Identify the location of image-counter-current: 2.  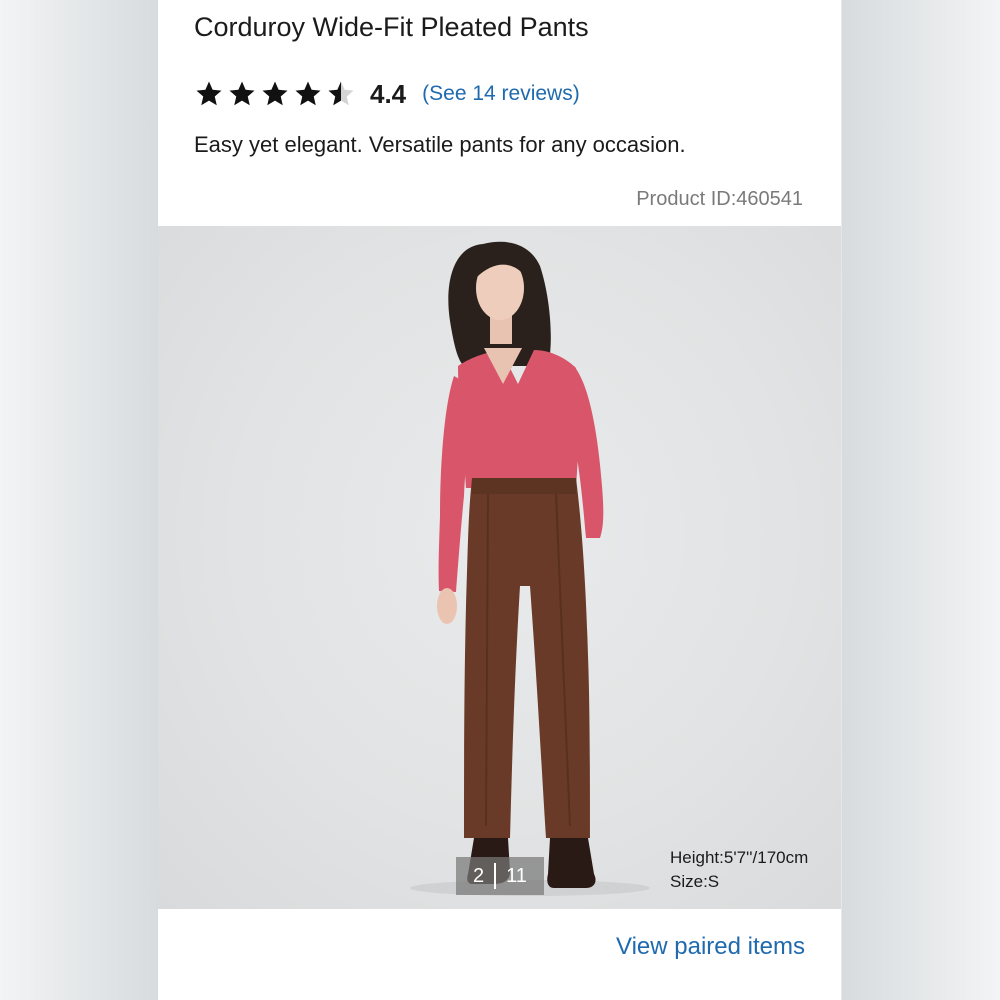
(479, 875).